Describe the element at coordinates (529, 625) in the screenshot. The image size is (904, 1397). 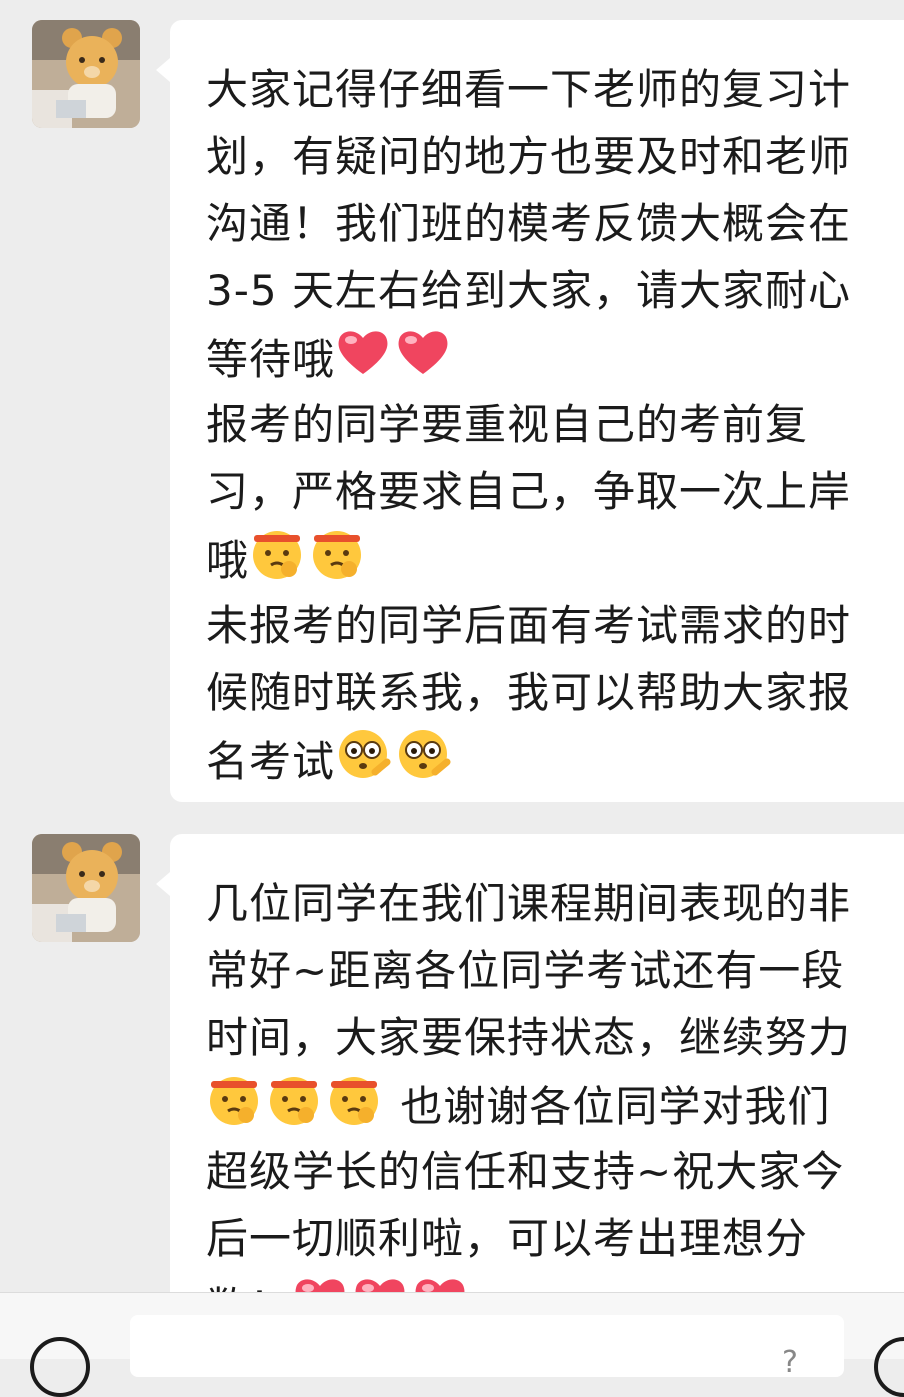
I see `message-line: 未报考的同学后面有考试需求的时` at that location.